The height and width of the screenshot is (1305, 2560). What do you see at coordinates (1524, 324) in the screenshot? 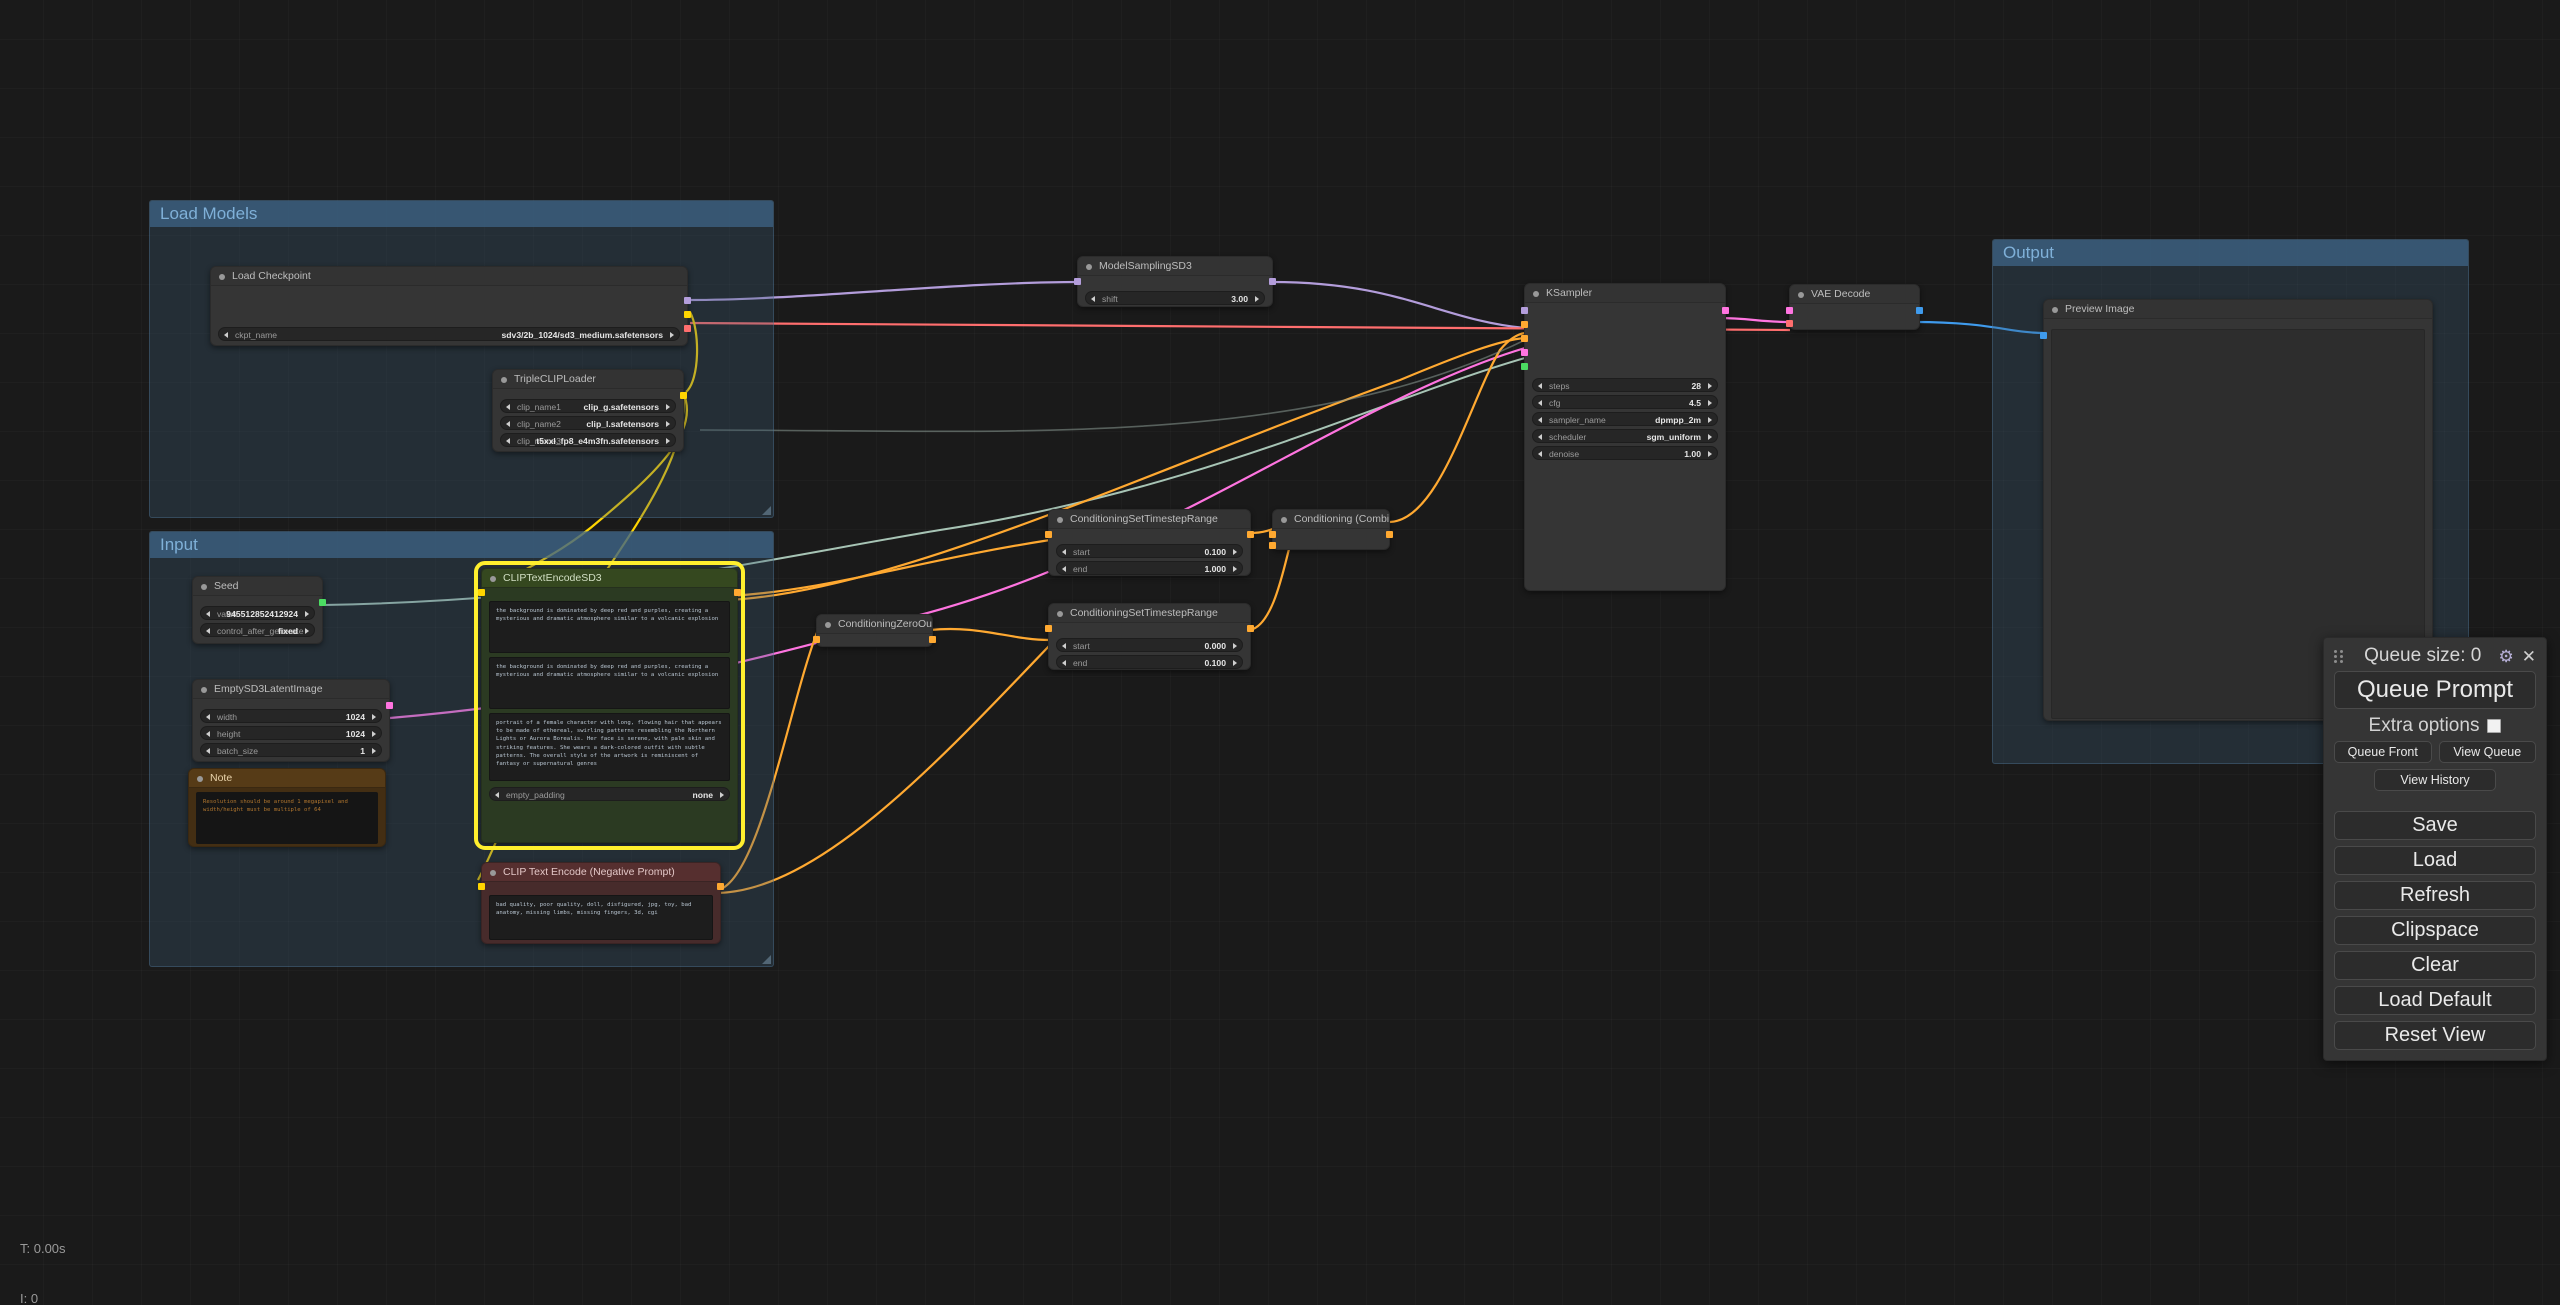
I see `port-in-positive` at bounding box center [1524, 324].